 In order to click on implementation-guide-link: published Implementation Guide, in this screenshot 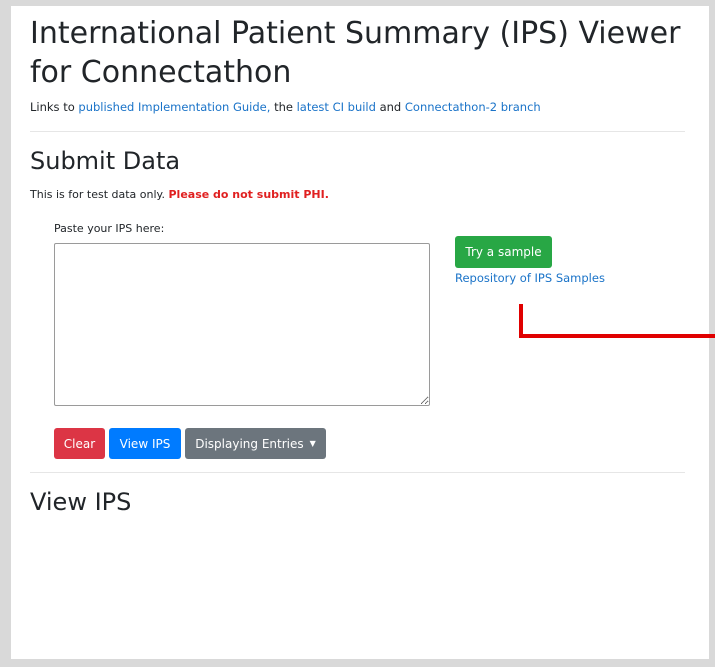, I will do `click(174, 107)`.